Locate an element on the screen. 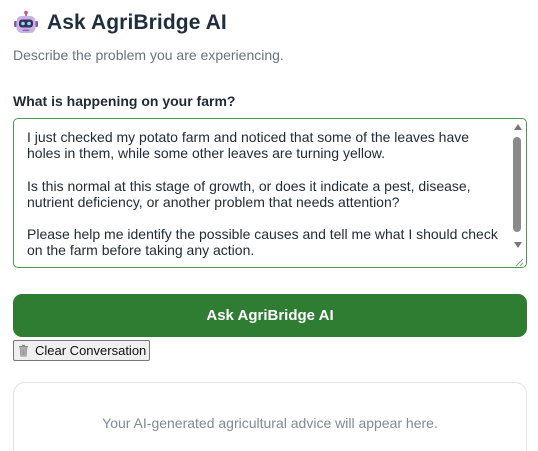 Image resolution: width=538 pixels, height=451 pixels. textarea-scrollbar is located at coordinates (518, 186).